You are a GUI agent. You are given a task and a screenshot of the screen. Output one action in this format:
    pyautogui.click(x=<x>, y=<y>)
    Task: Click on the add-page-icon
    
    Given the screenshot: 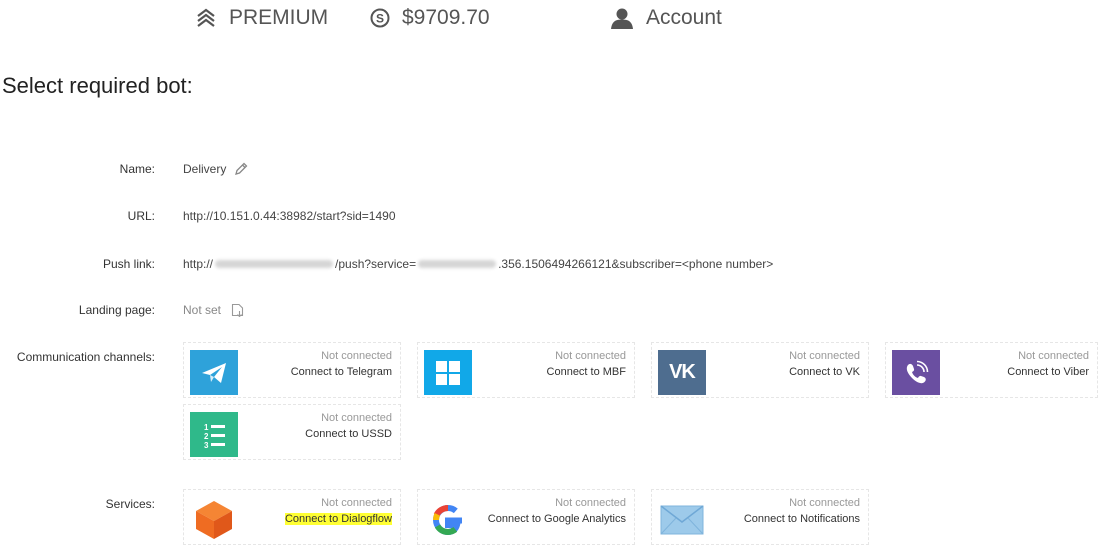 What is the action you would take?
    pyautogui.click(x=237, y=310)
    